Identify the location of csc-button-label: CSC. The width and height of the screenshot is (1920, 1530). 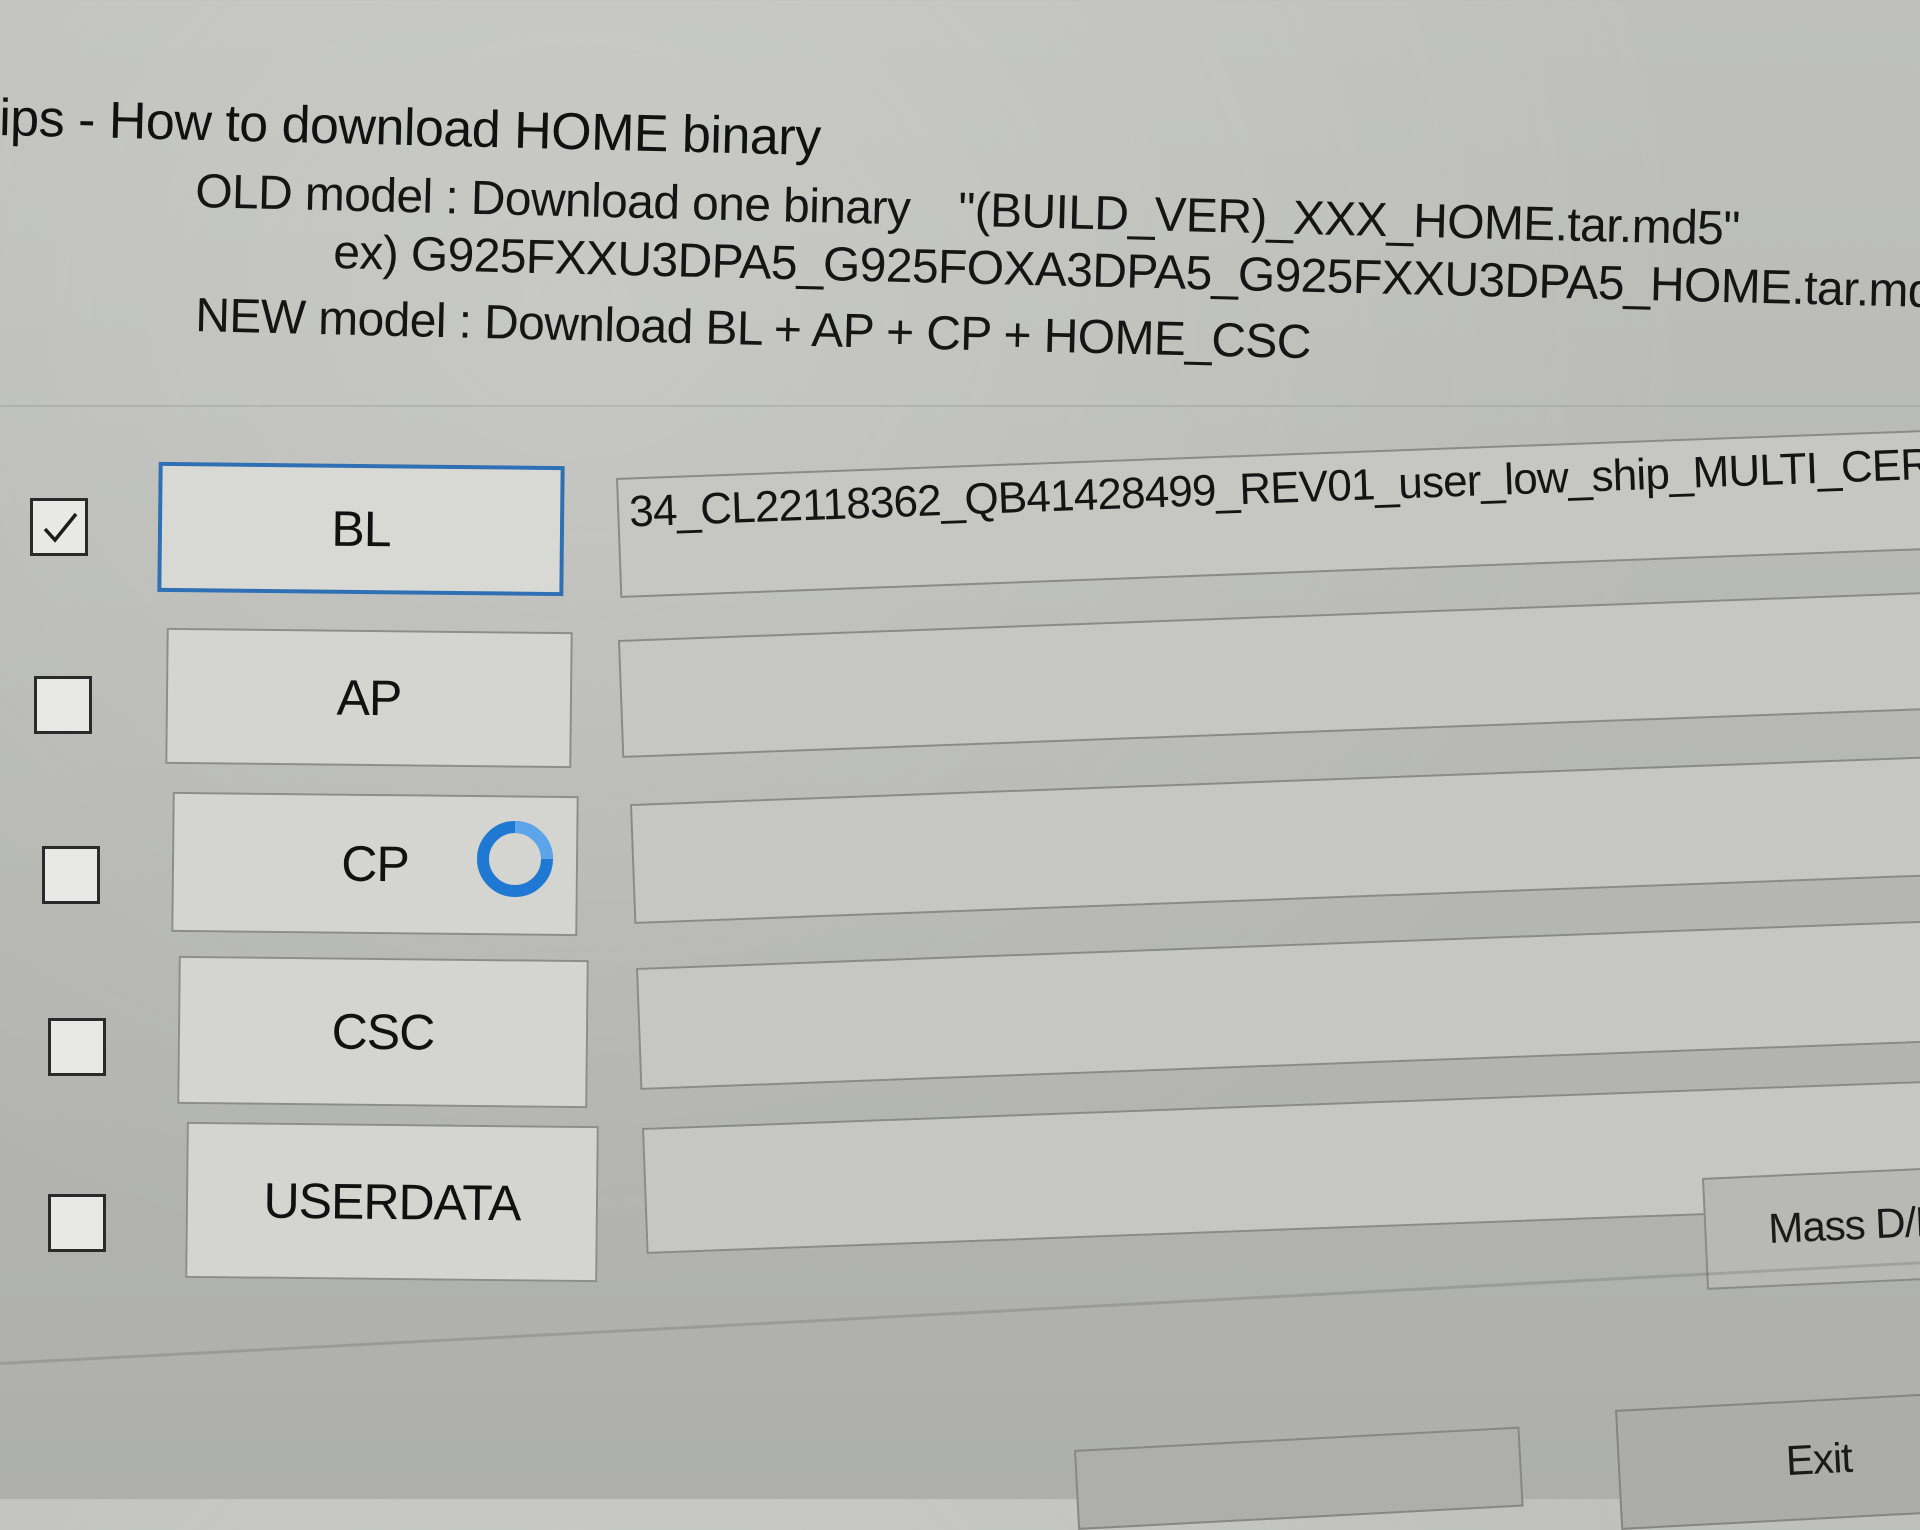
(383, 1032).